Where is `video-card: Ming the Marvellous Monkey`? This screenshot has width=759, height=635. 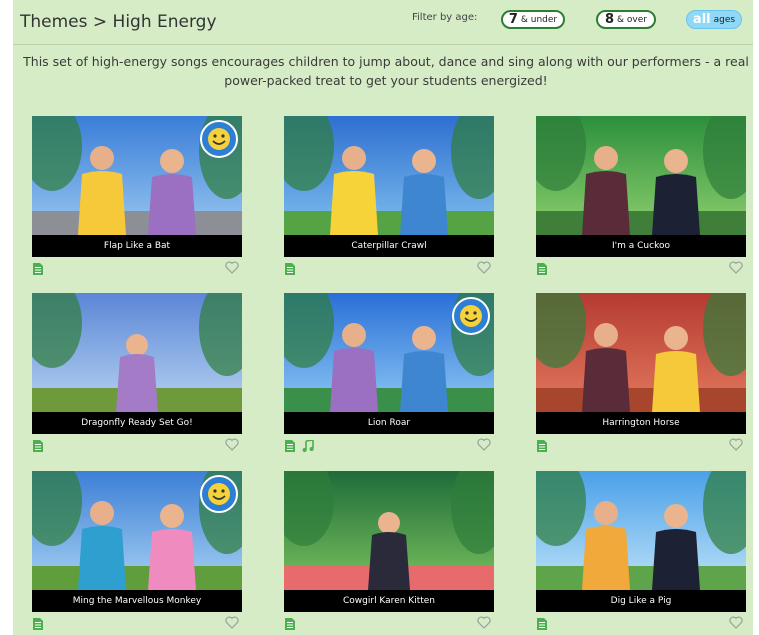
video-card: Ming the Marvellous Monkey is located at coordinates (137, 552).